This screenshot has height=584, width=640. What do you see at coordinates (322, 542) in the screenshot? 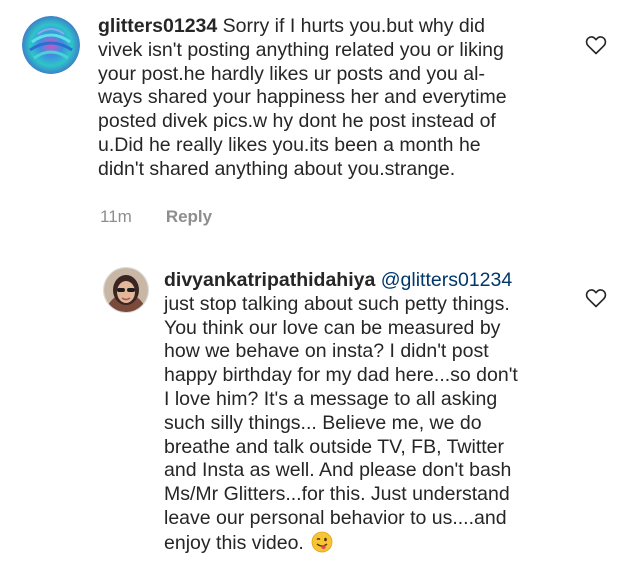
I see `winking-face-tongue-emoji-icon` at bounding box center [322, 542].